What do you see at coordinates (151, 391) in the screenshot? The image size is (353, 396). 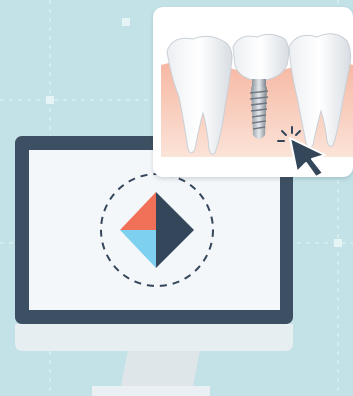 I see `monitor-base` at bounding box center [151, 391].